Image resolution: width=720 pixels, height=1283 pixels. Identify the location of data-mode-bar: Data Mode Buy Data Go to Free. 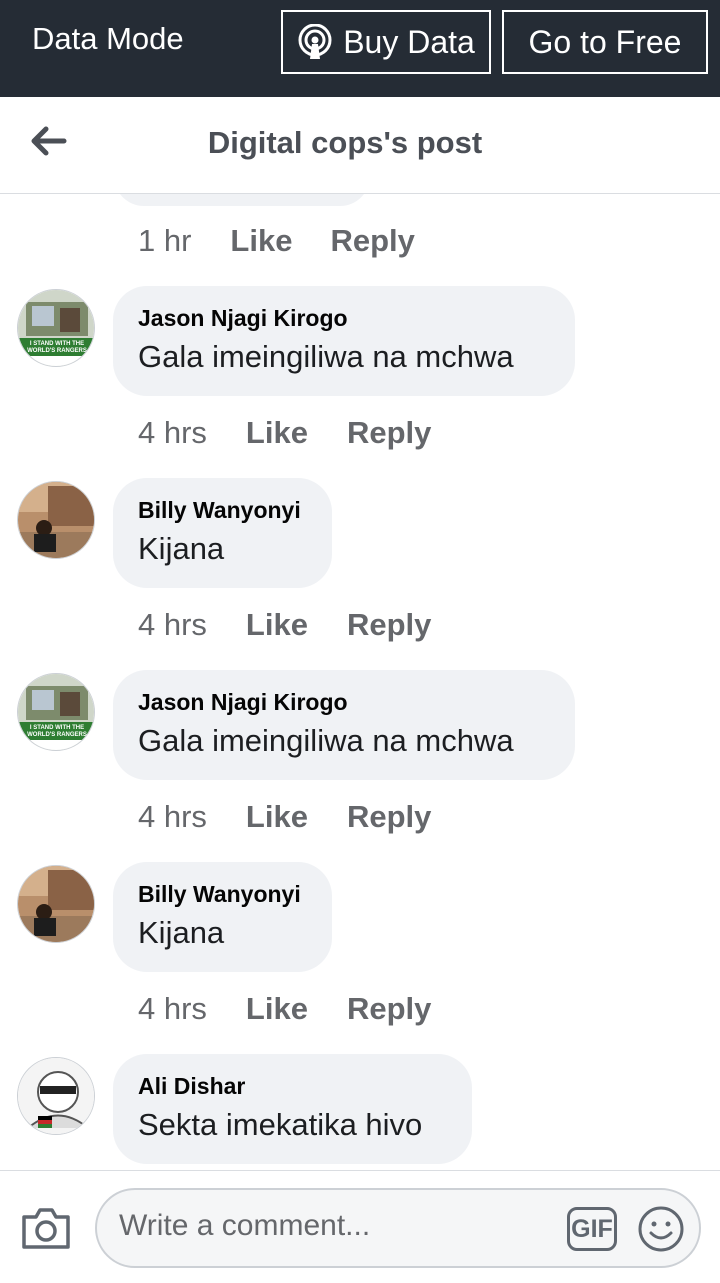
(360, 48).